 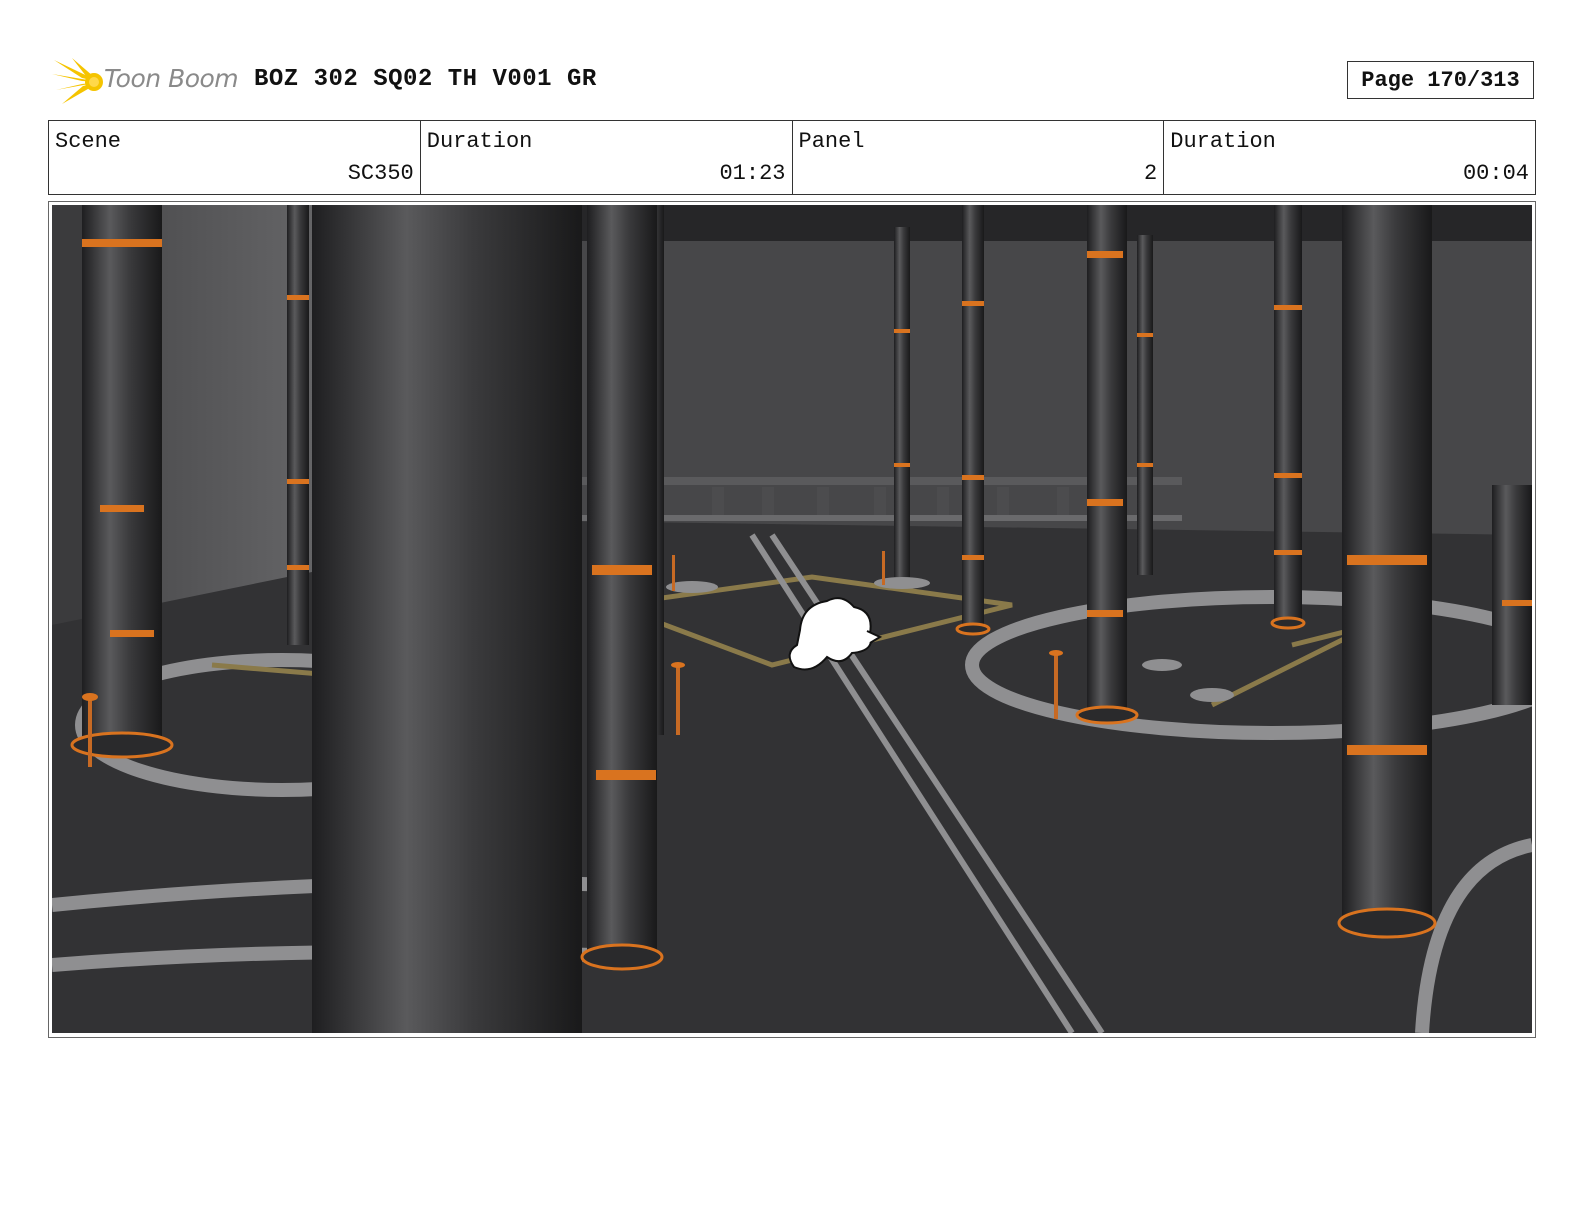 I want to click on logo-wordmark: Toon Boom, so click(x=171, y=78).